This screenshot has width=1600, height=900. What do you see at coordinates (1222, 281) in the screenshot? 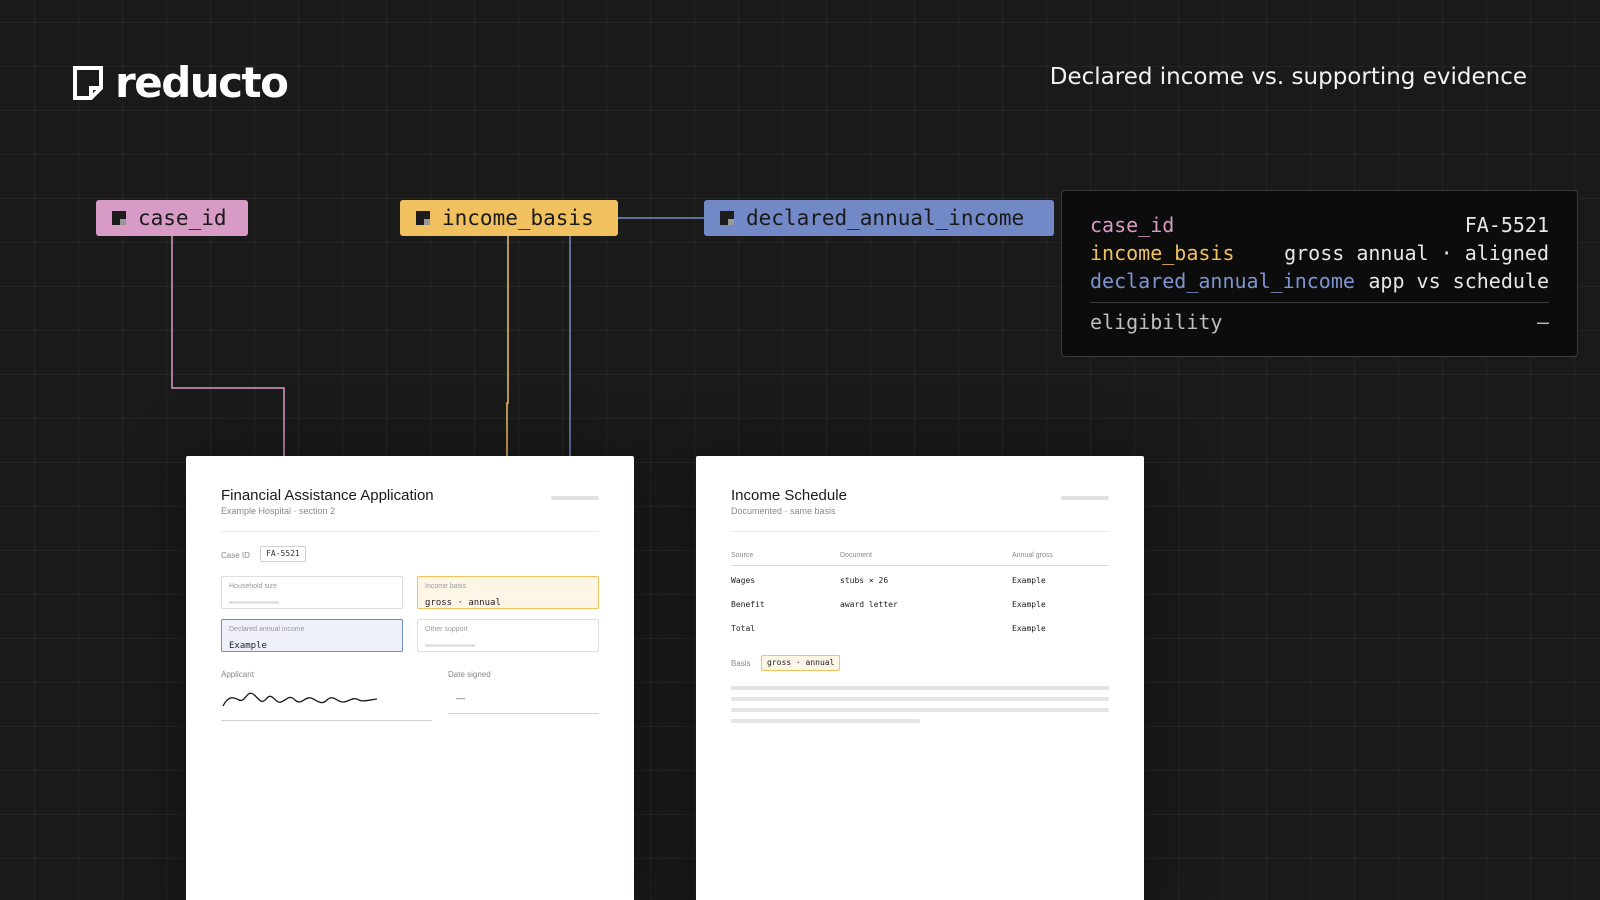
I see `result-key: declared_annual_income` at bounding box center [1222, 281].